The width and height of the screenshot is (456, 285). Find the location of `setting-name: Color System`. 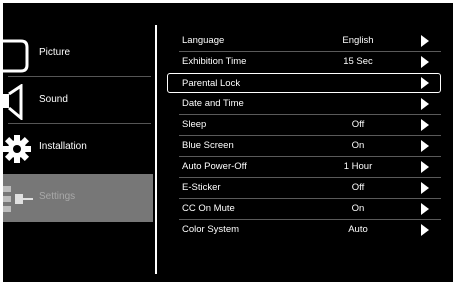

setting-name: Color System is located at coordinates (211, 229).